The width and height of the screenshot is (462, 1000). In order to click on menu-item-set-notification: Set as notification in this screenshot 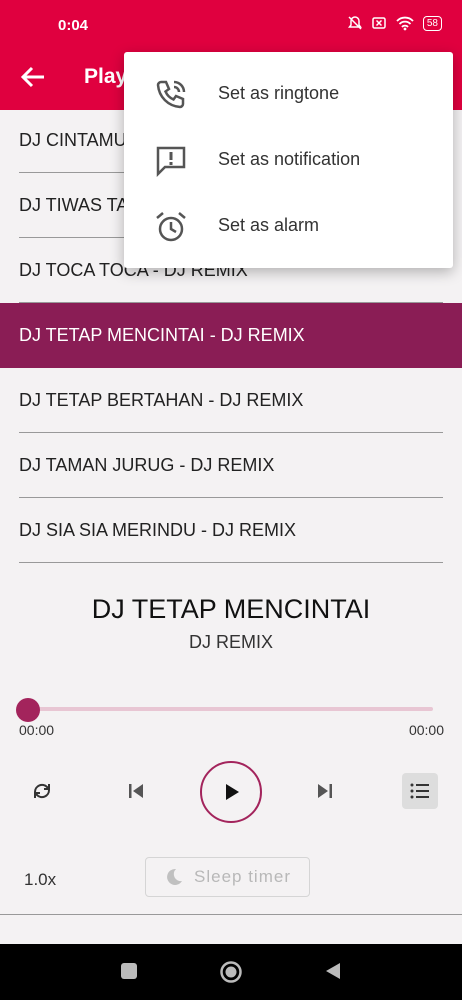, I will do `click(288, 160)`.